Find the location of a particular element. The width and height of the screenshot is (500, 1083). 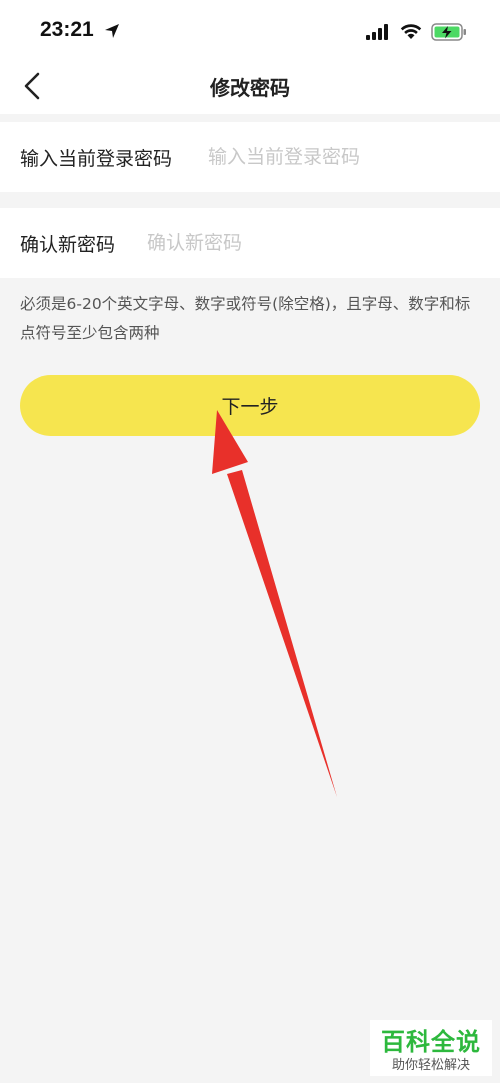

confirm-password-label: 确认新密码 is located at coordinates (68, 245).